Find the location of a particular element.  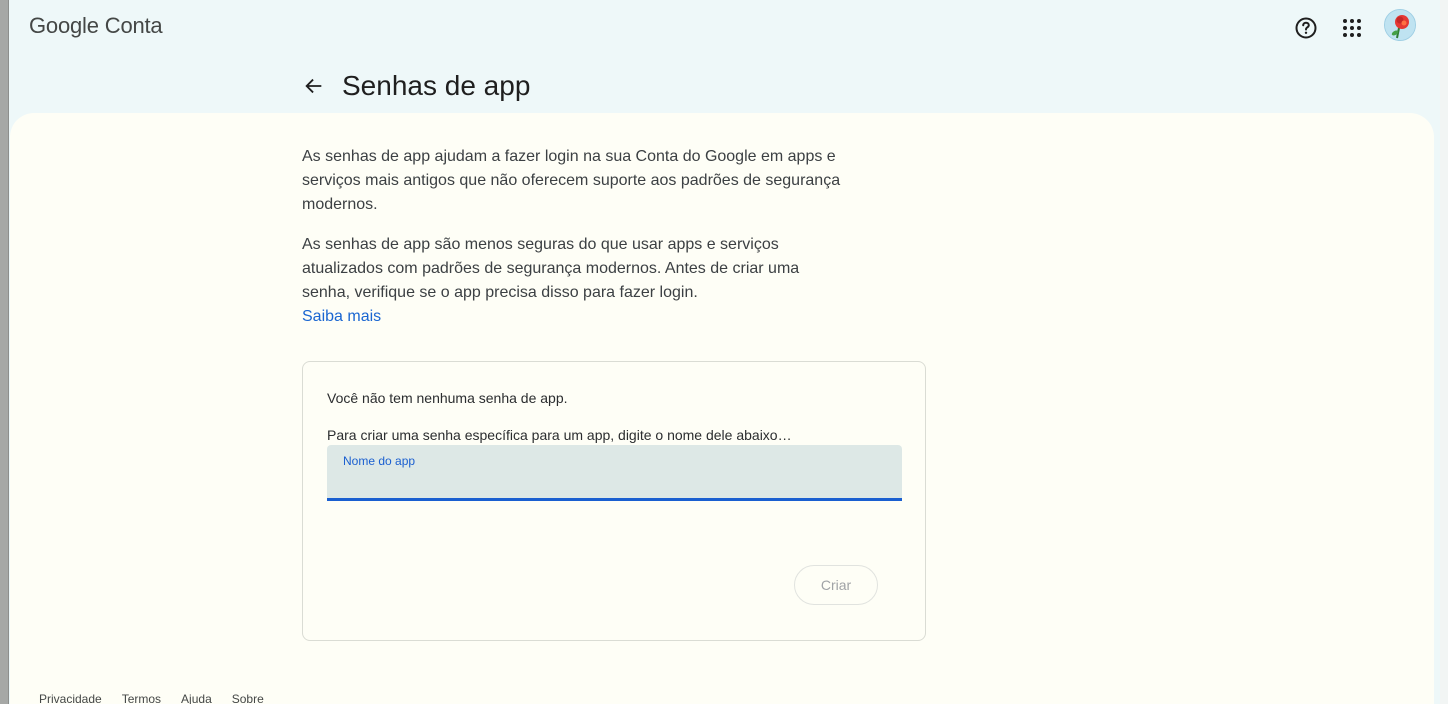

page-title: Senhas de app is located at coordinates (436, 85).